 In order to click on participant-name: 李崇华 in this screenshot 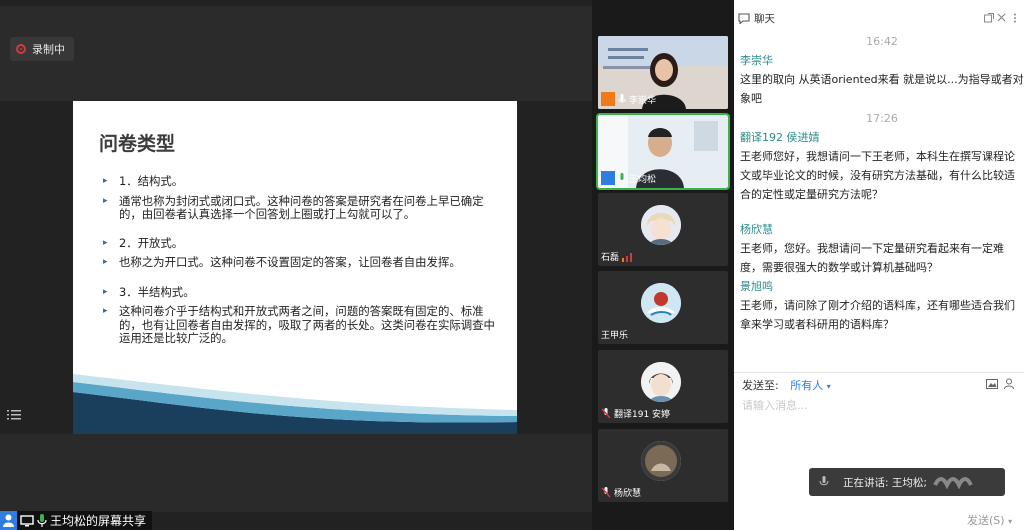, I will do `click(643, 100)`.